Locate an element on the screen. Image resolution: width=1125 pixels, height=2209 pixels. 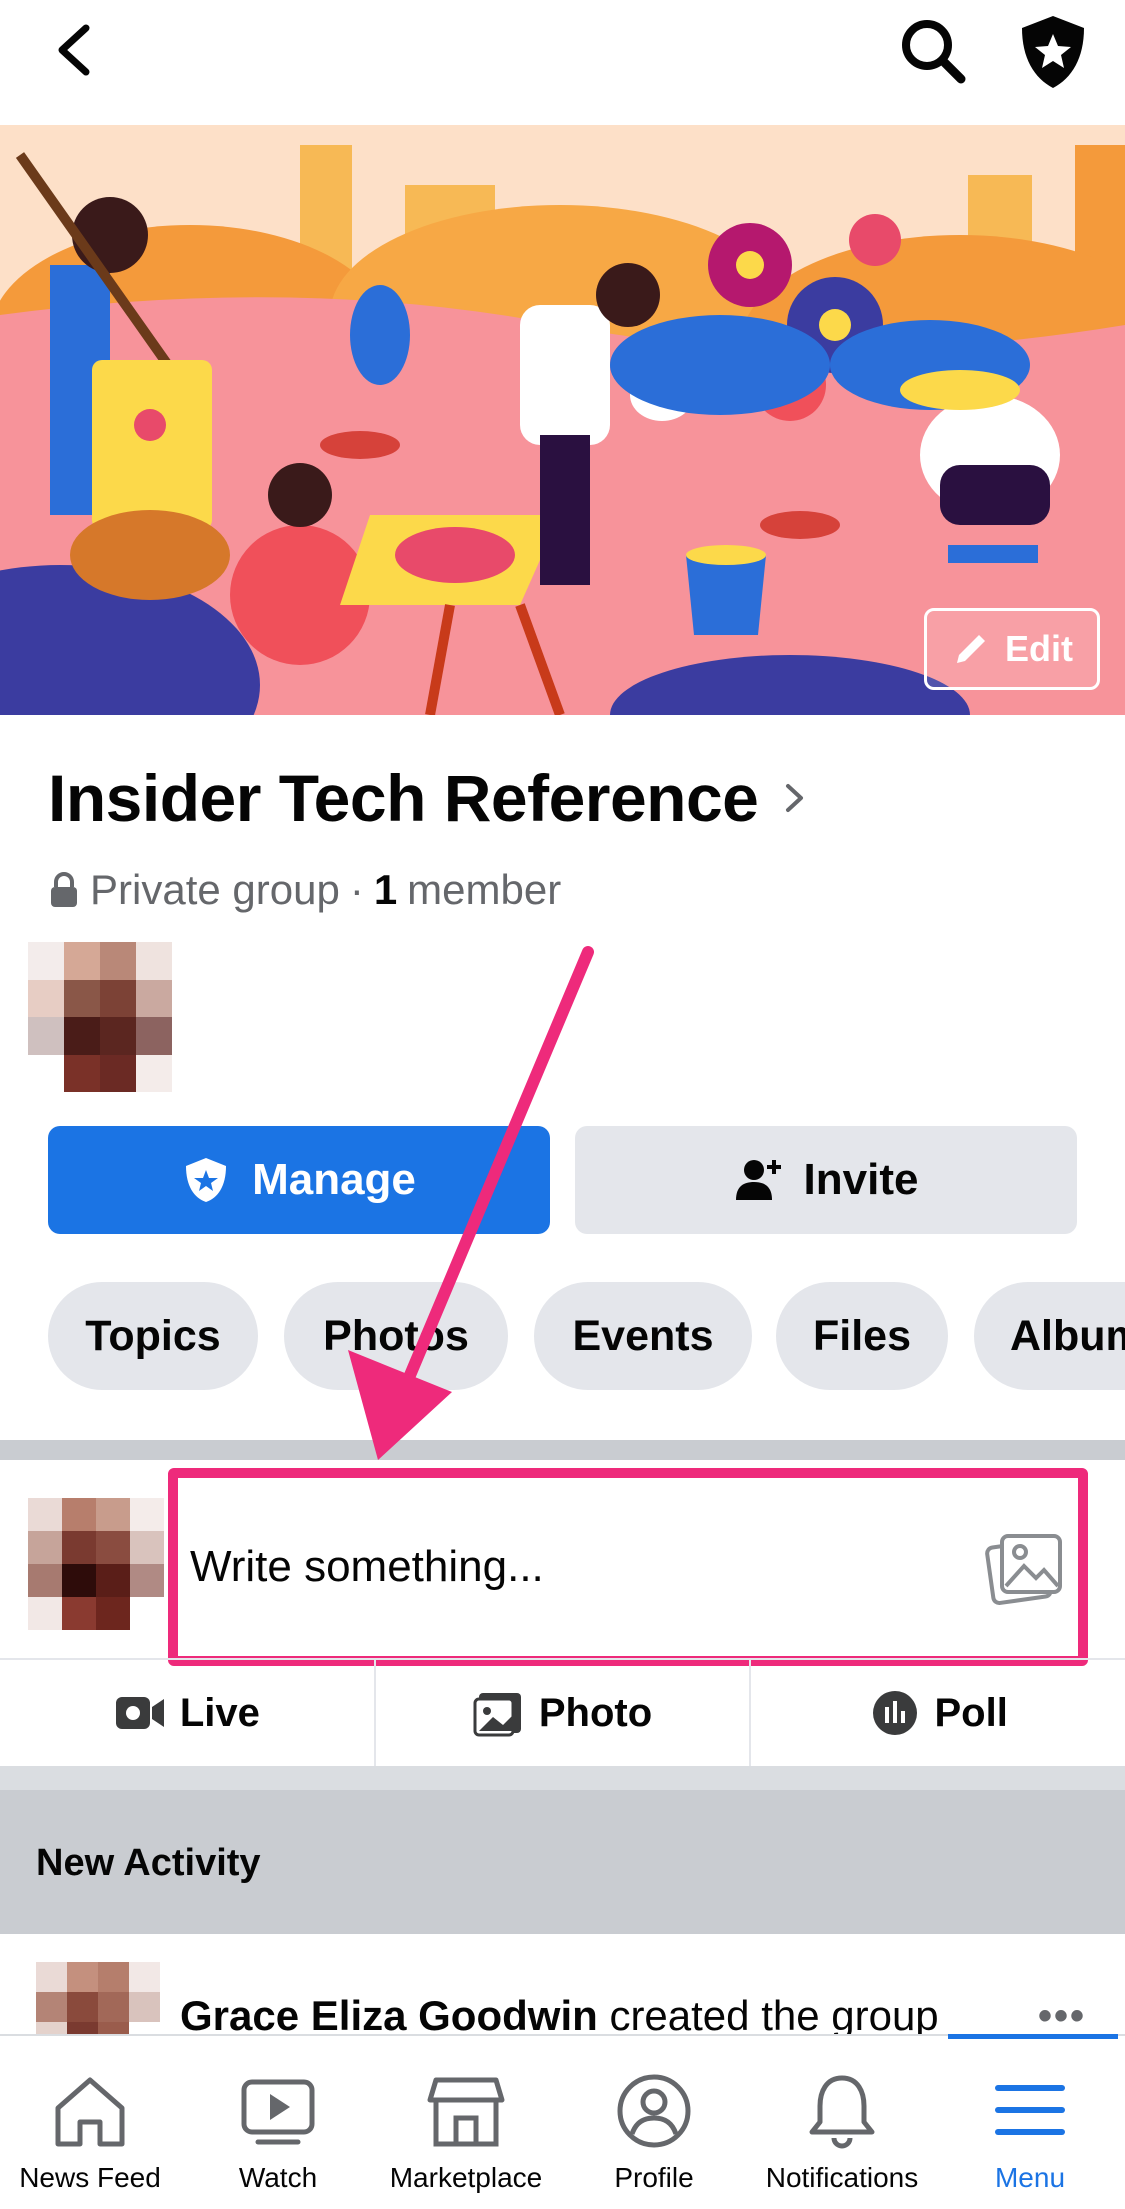
chip-files: Files is located at coordinates (862, 1336).